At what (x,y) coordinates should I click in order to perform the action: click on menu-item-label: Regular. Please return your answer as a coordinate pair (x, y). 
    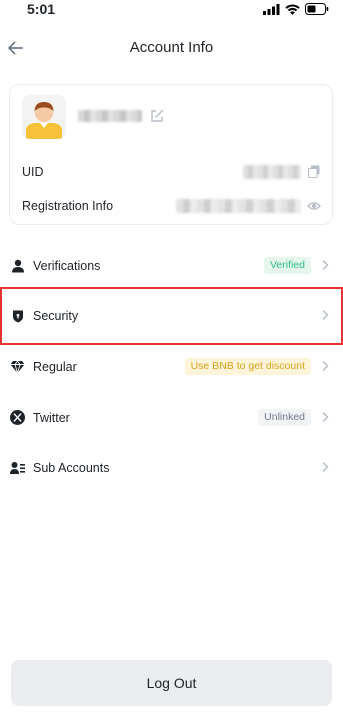
    Looking at the image, I should click on (55, 367).